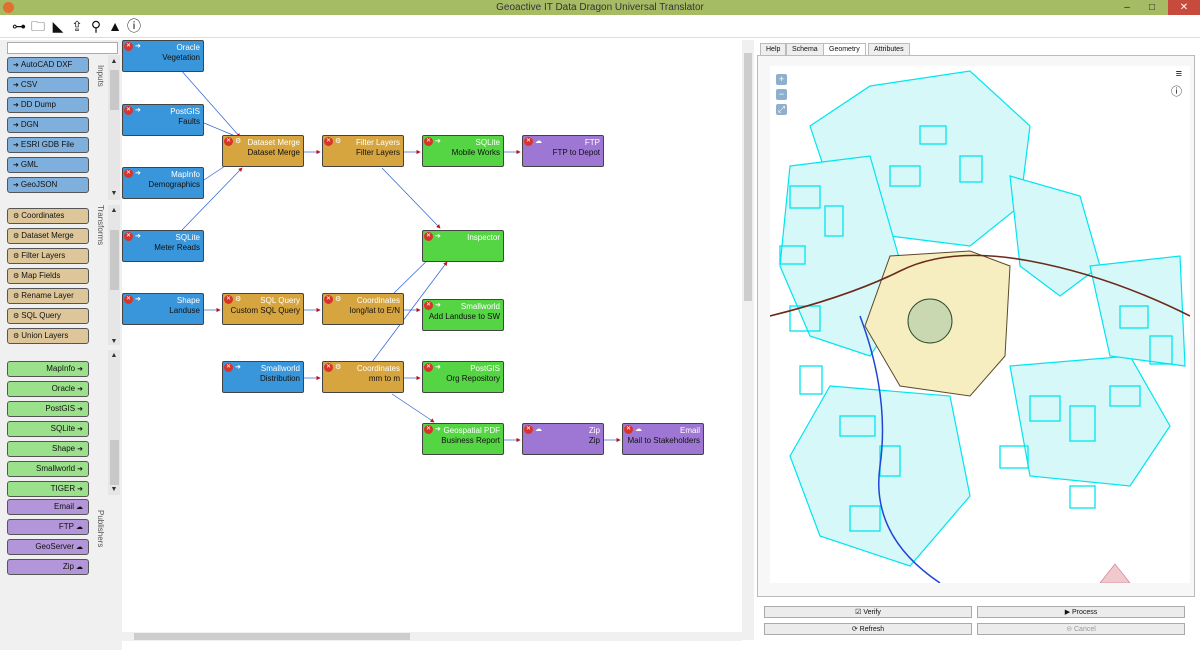  What do you see at coordinates (363, 377) in the screenshot?
I see `node-coord2: ✕ ⚙ Coordinates mm to m` at bounding box center [363, 377].